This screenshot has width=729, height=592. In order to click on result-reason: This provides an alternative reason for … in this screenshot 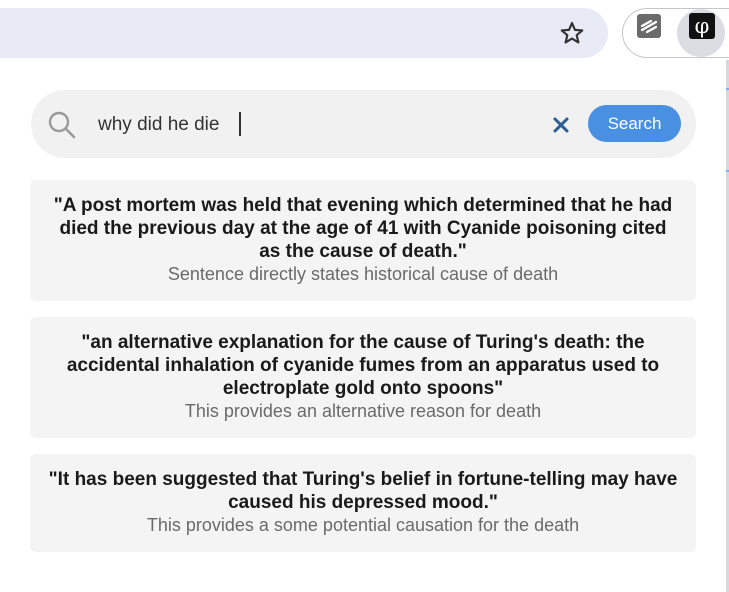, I will do `click(363, 411)`.